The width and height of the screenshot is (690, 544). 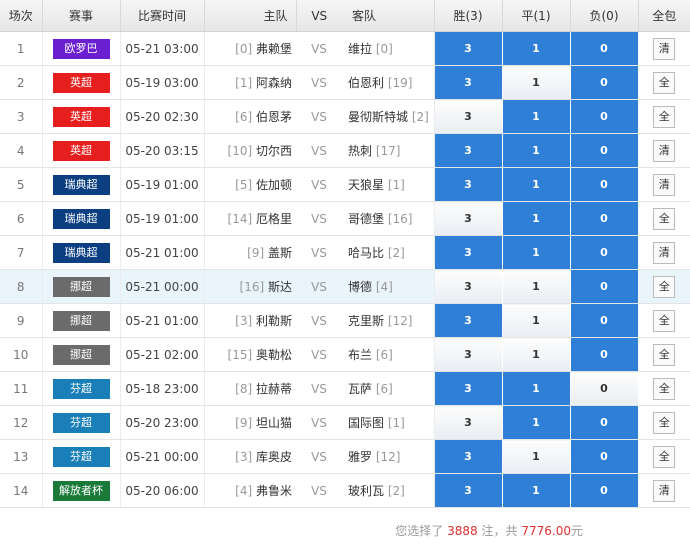 I want to click on league-badge: 挪超, so click(x=81, y=354).